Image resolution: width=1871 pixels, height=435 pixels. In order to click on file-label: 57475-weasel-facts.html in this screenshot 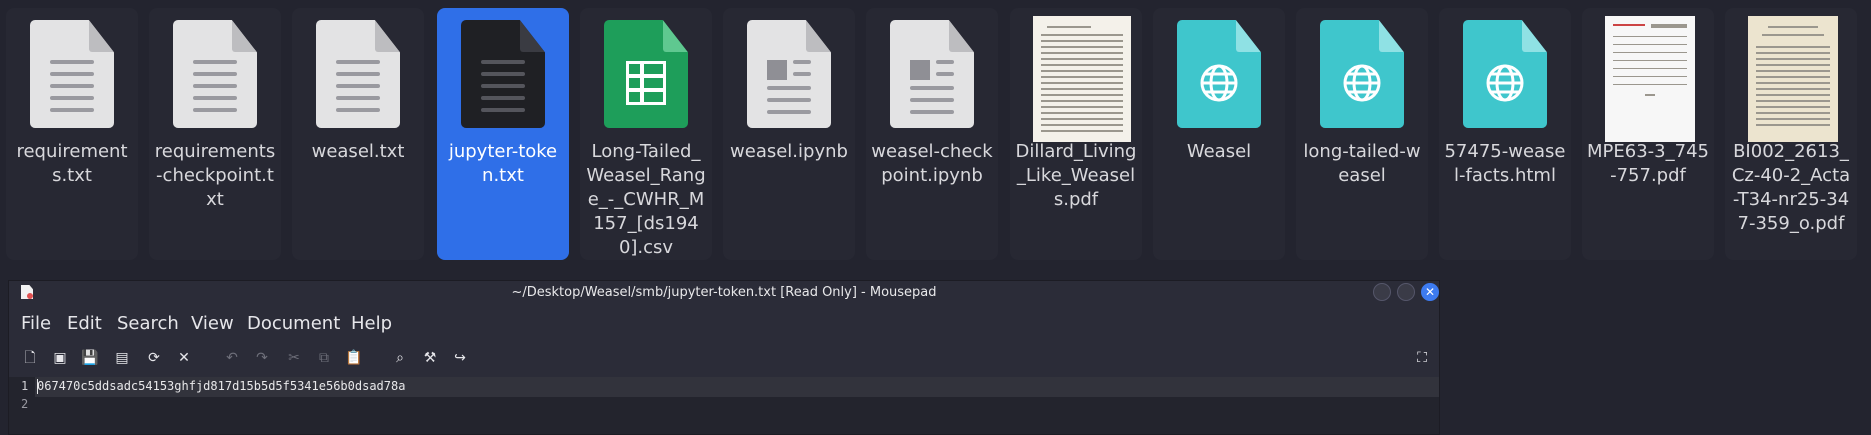, I will do `click(1505, 163)`.